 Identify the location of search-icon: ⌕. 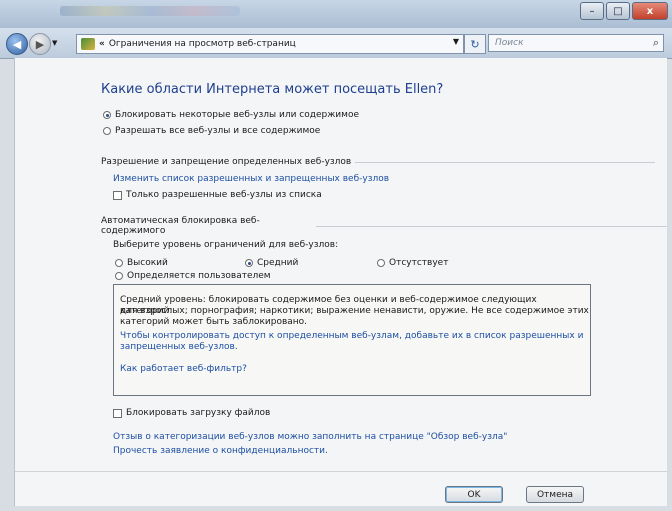
(656, 43).